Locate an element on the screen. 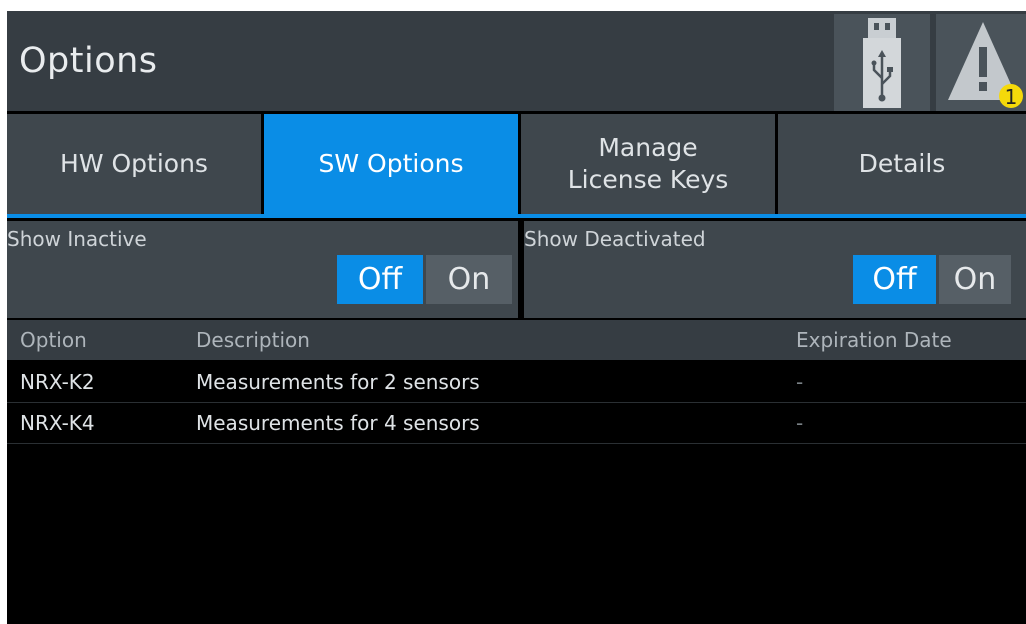  svg-text: 1 is located at coordinates (1011, 97).